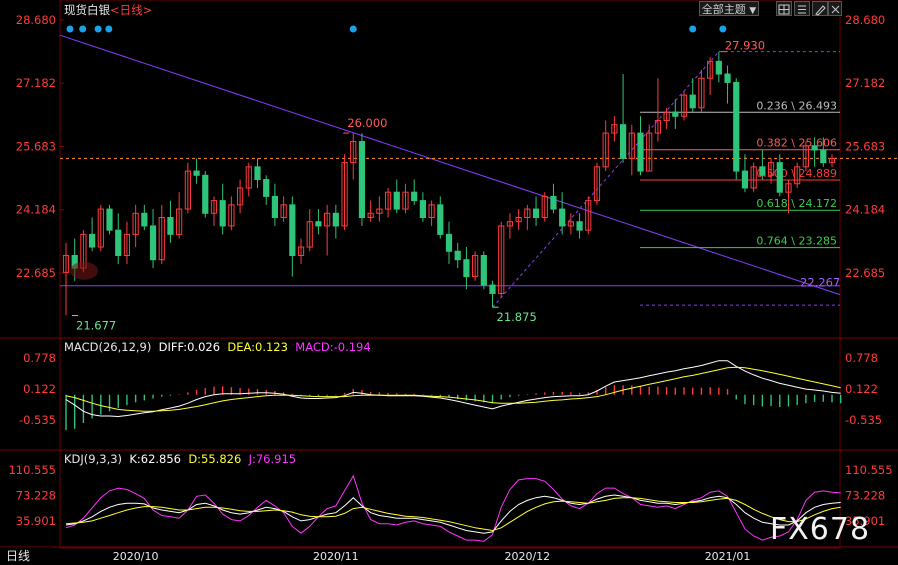  Describe the element at coordinates (745, 46) in the screenshot. I see `price-annotation-label: 27.930` at that location.